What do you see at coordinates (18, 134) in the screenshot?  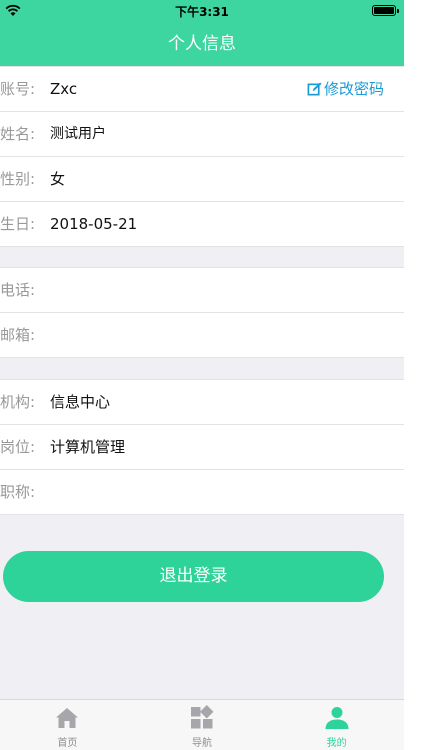 I see `name-label: 姓名:` at bounding box center [18, 134].